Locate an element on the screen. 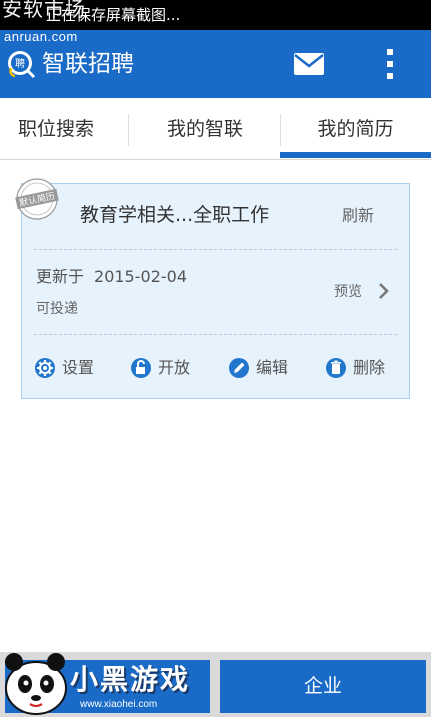 The image size is (431, 717). gear-icon is located at coordinates (45, 368).